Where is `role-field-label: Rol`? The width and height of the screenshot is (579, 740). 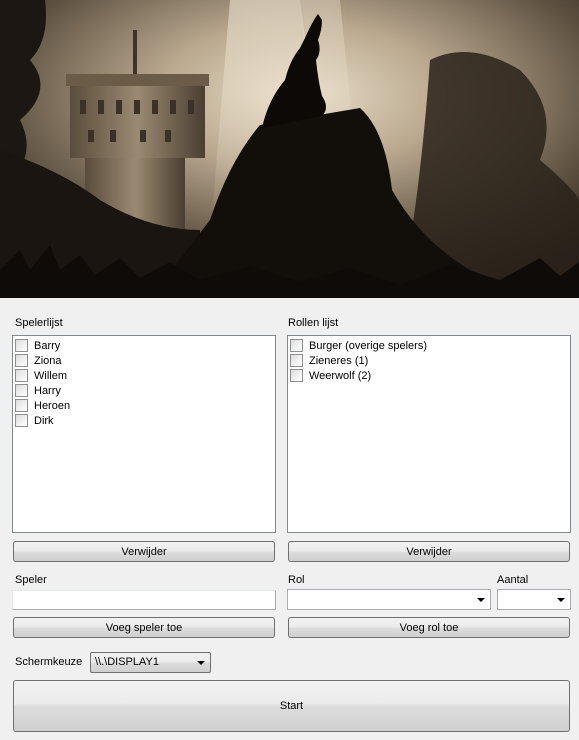 role-field-label: Rol is located at coordinates (296, 580).